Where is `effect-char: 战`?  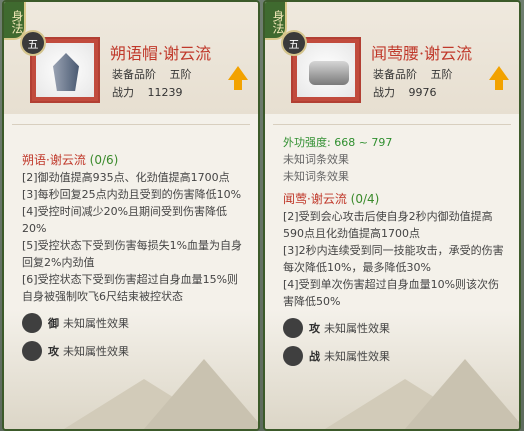 effect-char: 战 is located at coordinates (314, 356).